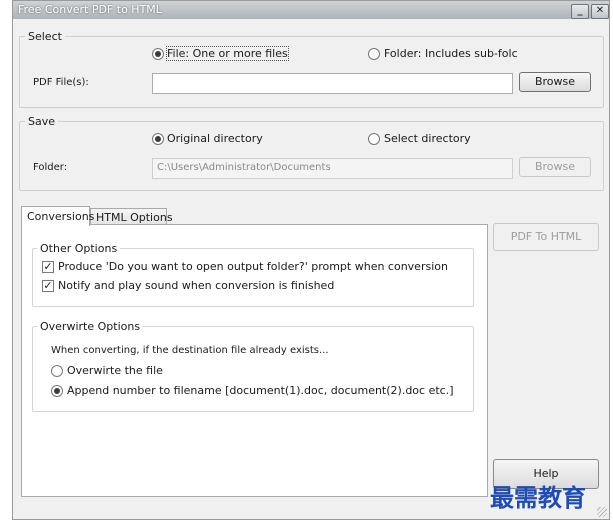 The height and width of the screenshot is (526, 613). I want to click on overwrite-file-label: Overwirte the file, so click(115, 370).